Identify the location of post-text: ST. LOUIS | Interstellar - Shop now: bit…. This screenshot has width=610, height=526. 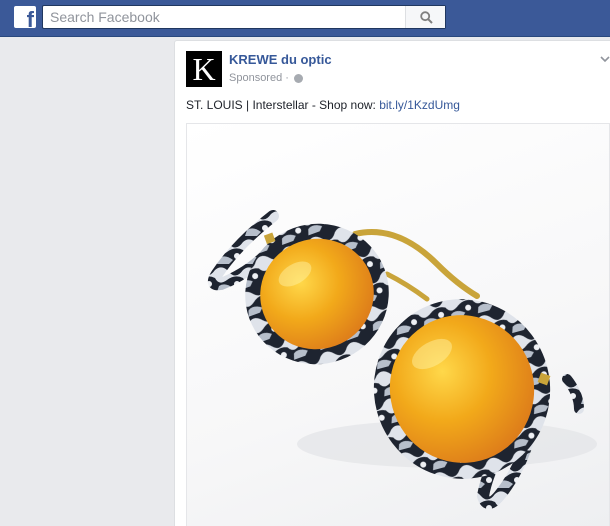
(323, 105).